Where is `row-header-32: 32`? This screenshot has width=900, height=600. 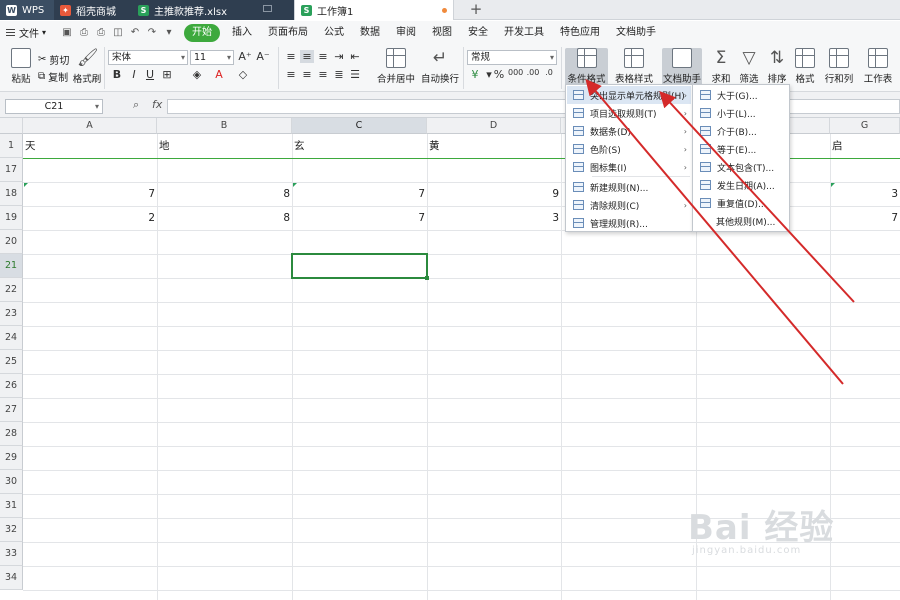
row-header-32: 32 is located at coordinates (11, 530).